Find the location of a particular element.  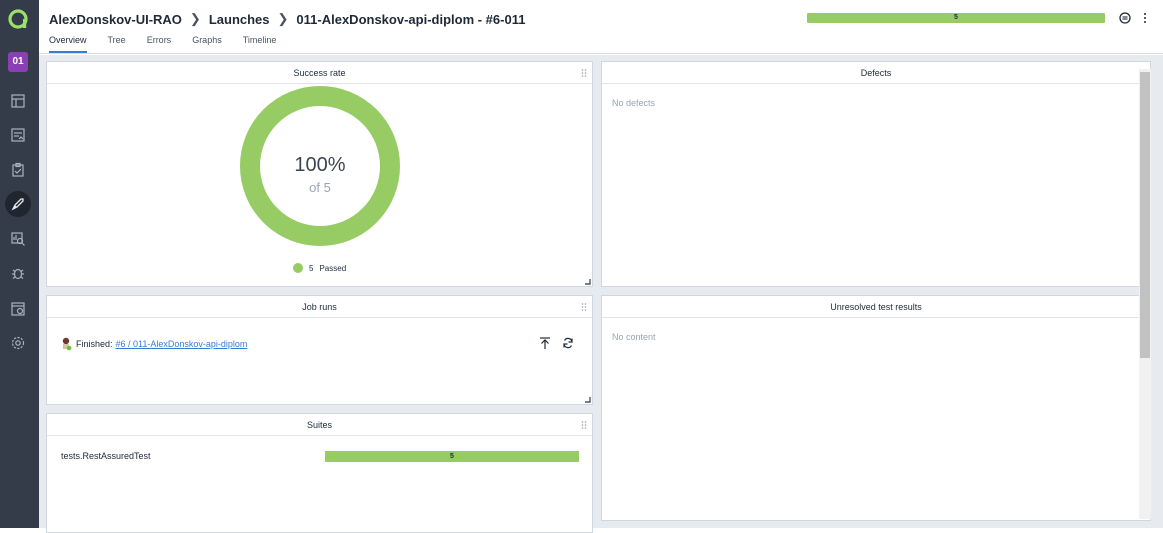

refresh-icon is located at coordinates (568, 343).